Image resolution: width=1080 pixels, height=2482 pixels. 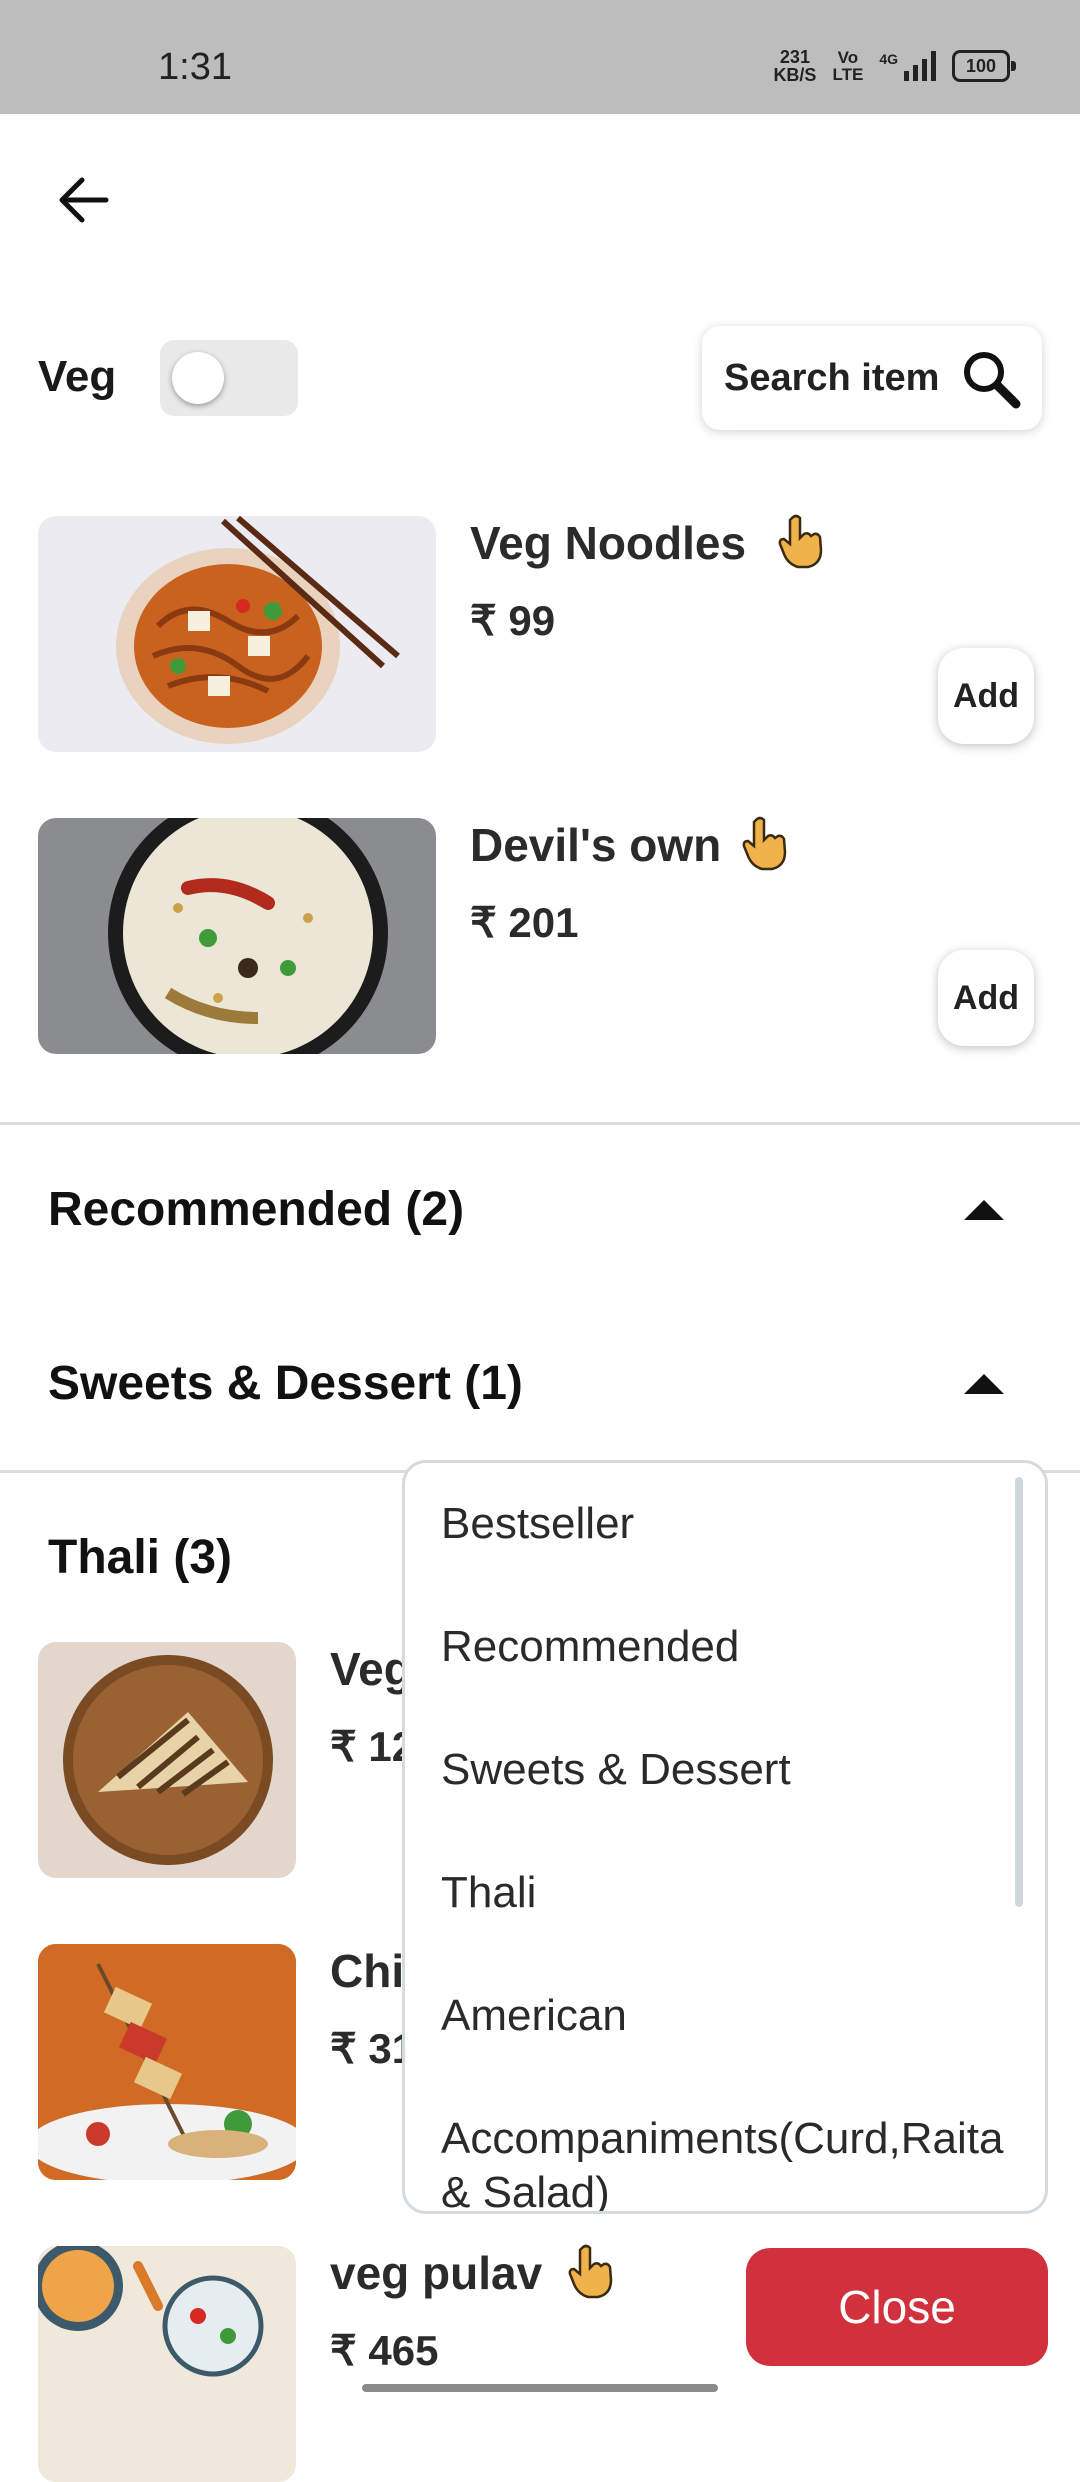 I want to click on menu-item-recommended: Recommended, so click(x=726, y=1647).